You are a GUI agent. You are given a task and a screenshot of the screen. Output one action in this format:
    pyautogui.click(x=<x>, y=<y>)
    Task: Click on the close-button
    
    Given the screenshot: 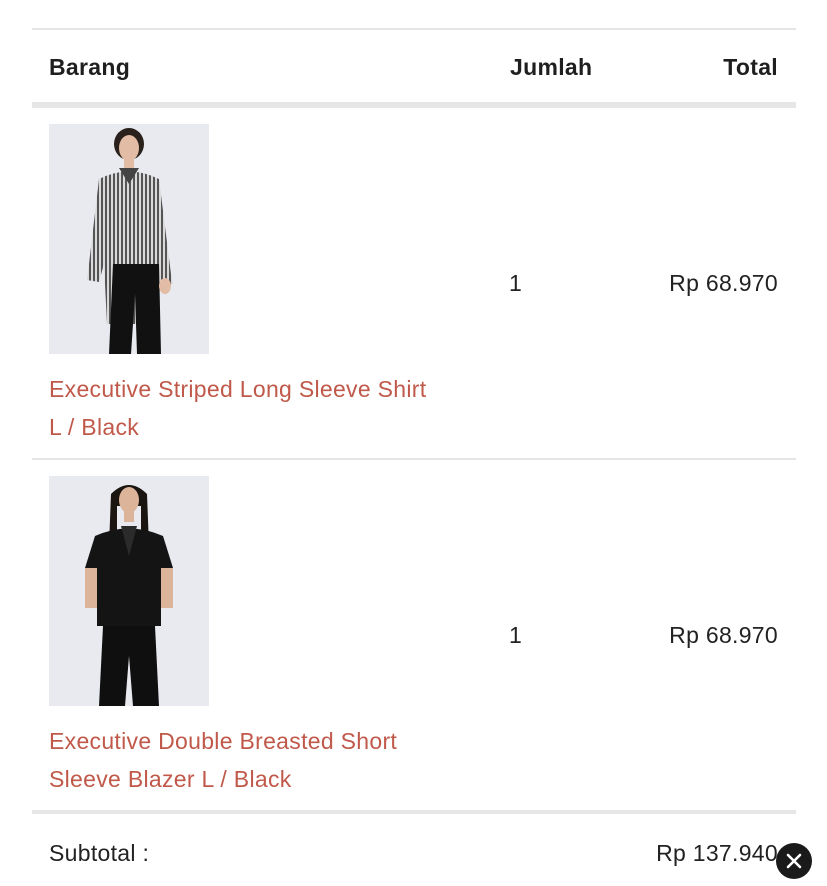 What is the action you would take?
    pyautogui.click(x=794, y=861)
    